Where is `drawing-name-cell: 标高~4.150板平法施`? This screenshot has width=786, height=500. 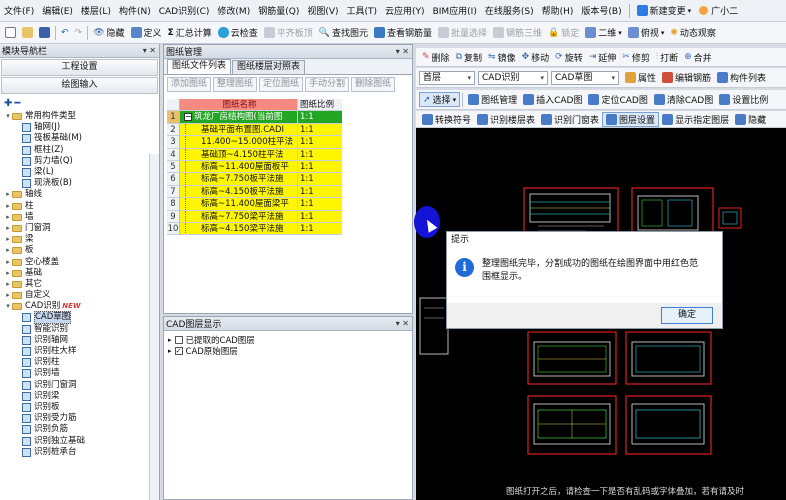
drawing-name-cell: 标高~4.150板平法施 is located at coordinates (239, 192).